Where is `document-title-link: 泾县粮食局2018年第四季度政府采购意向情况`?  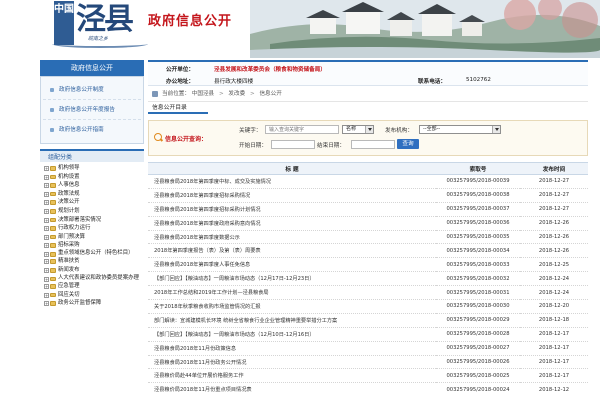
document-title-link: 泾县粮食局2018年第四季度政府采购意向情况 is located at coordinates (292, 223).